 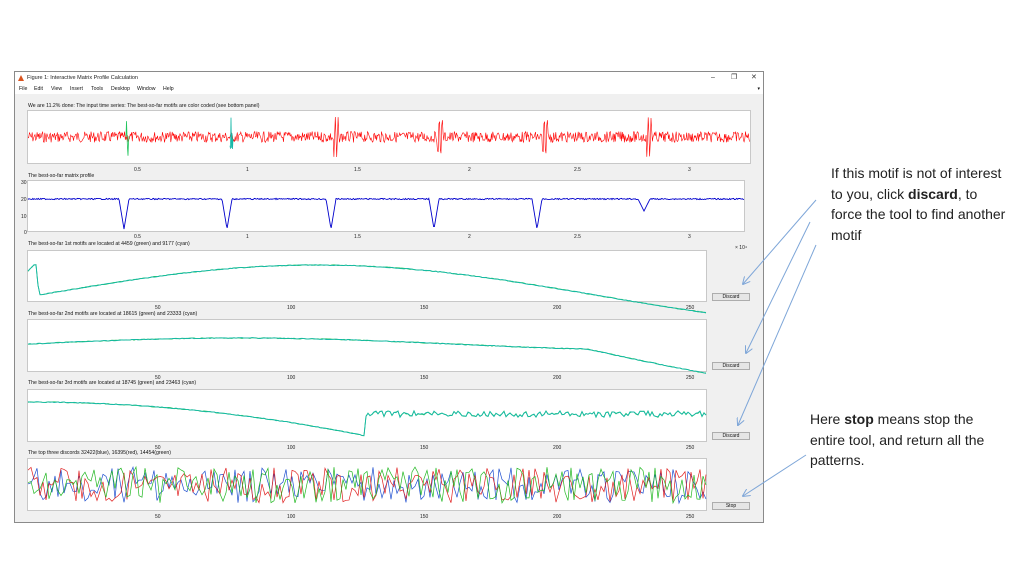 I want to click on motif3-green-line, so click(x=367, y=419).